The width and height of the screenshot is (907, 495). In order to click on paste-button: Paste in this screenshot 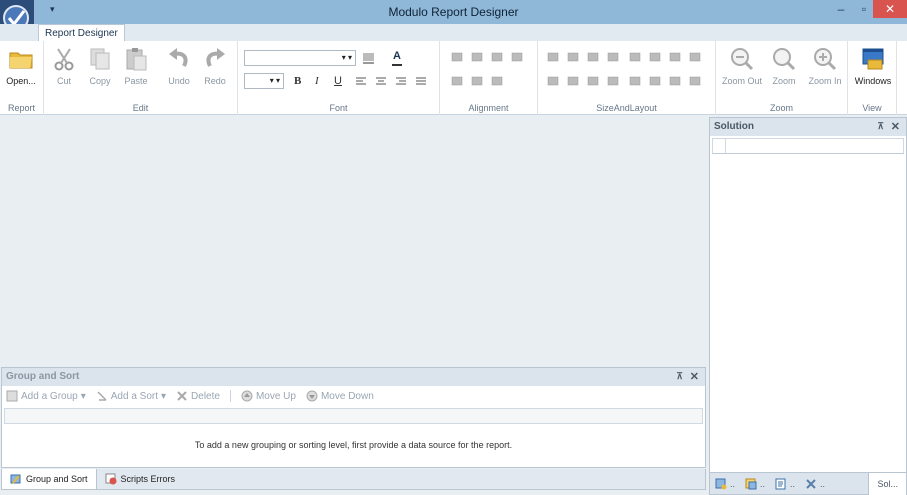, I will do `click(136, 65)`.